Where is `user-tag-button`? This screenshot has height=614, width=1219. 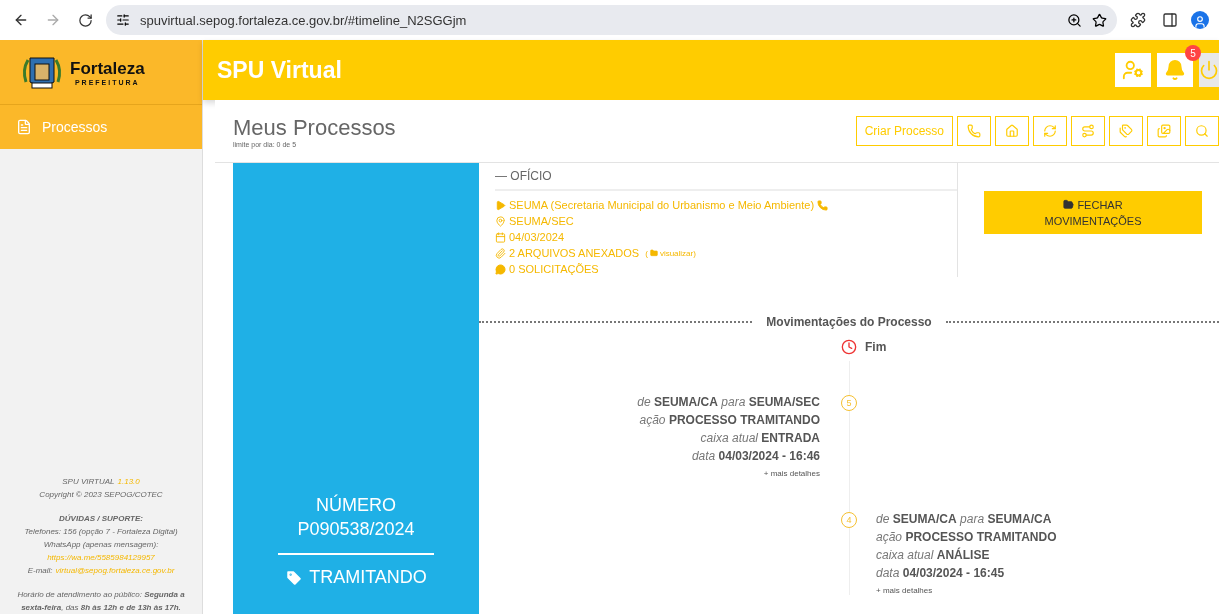 user-tag-button is located at coordinates (1133, 70).